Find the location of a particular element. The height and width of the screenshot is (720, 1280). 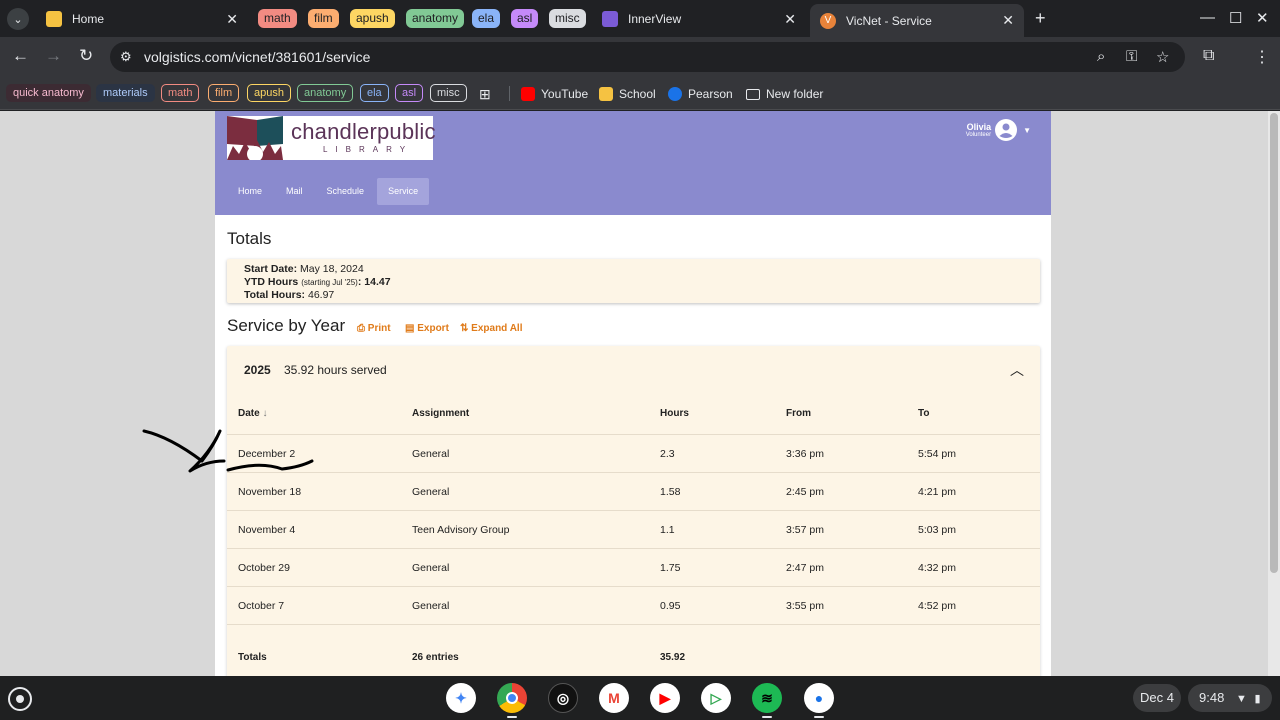

wifi-icon: ▼ is located at coordinates (1241, 699).